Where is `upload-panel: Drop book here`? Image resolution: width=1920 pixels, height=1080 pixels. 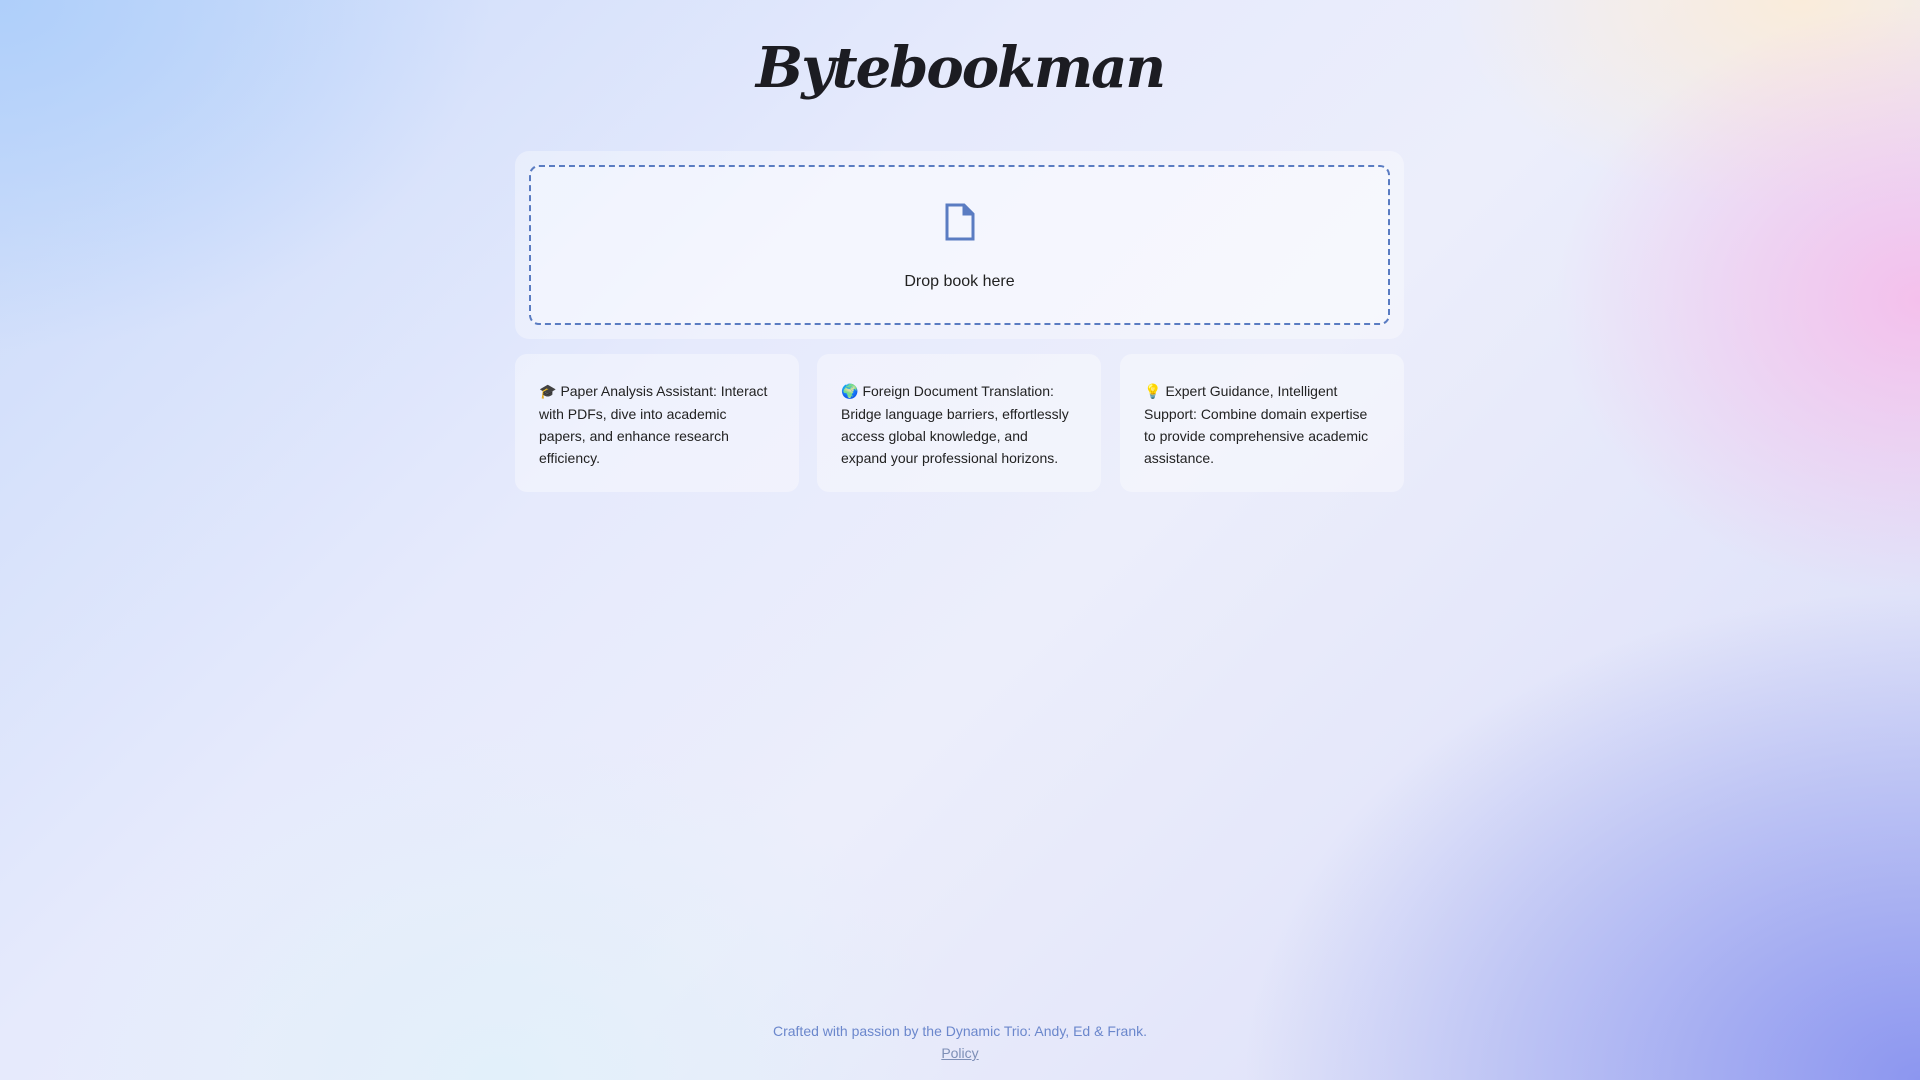 upload-panel: Drop book here is located at coordinates (959, 245).